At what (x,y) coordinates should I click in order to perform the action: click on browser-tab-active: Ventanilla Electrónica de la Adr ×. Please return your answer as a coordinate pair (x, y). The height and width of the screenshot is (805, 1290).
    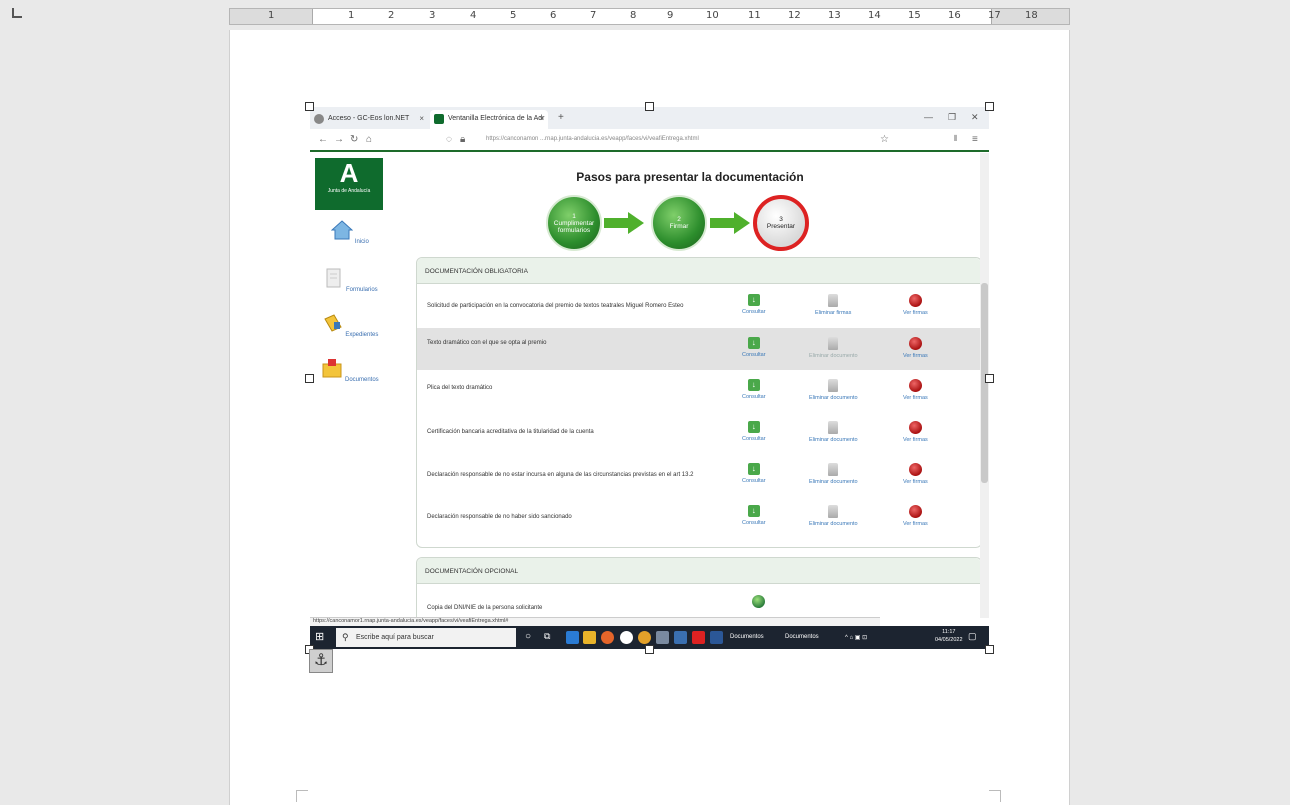
    Looking at the image, I should click on (489, 119).